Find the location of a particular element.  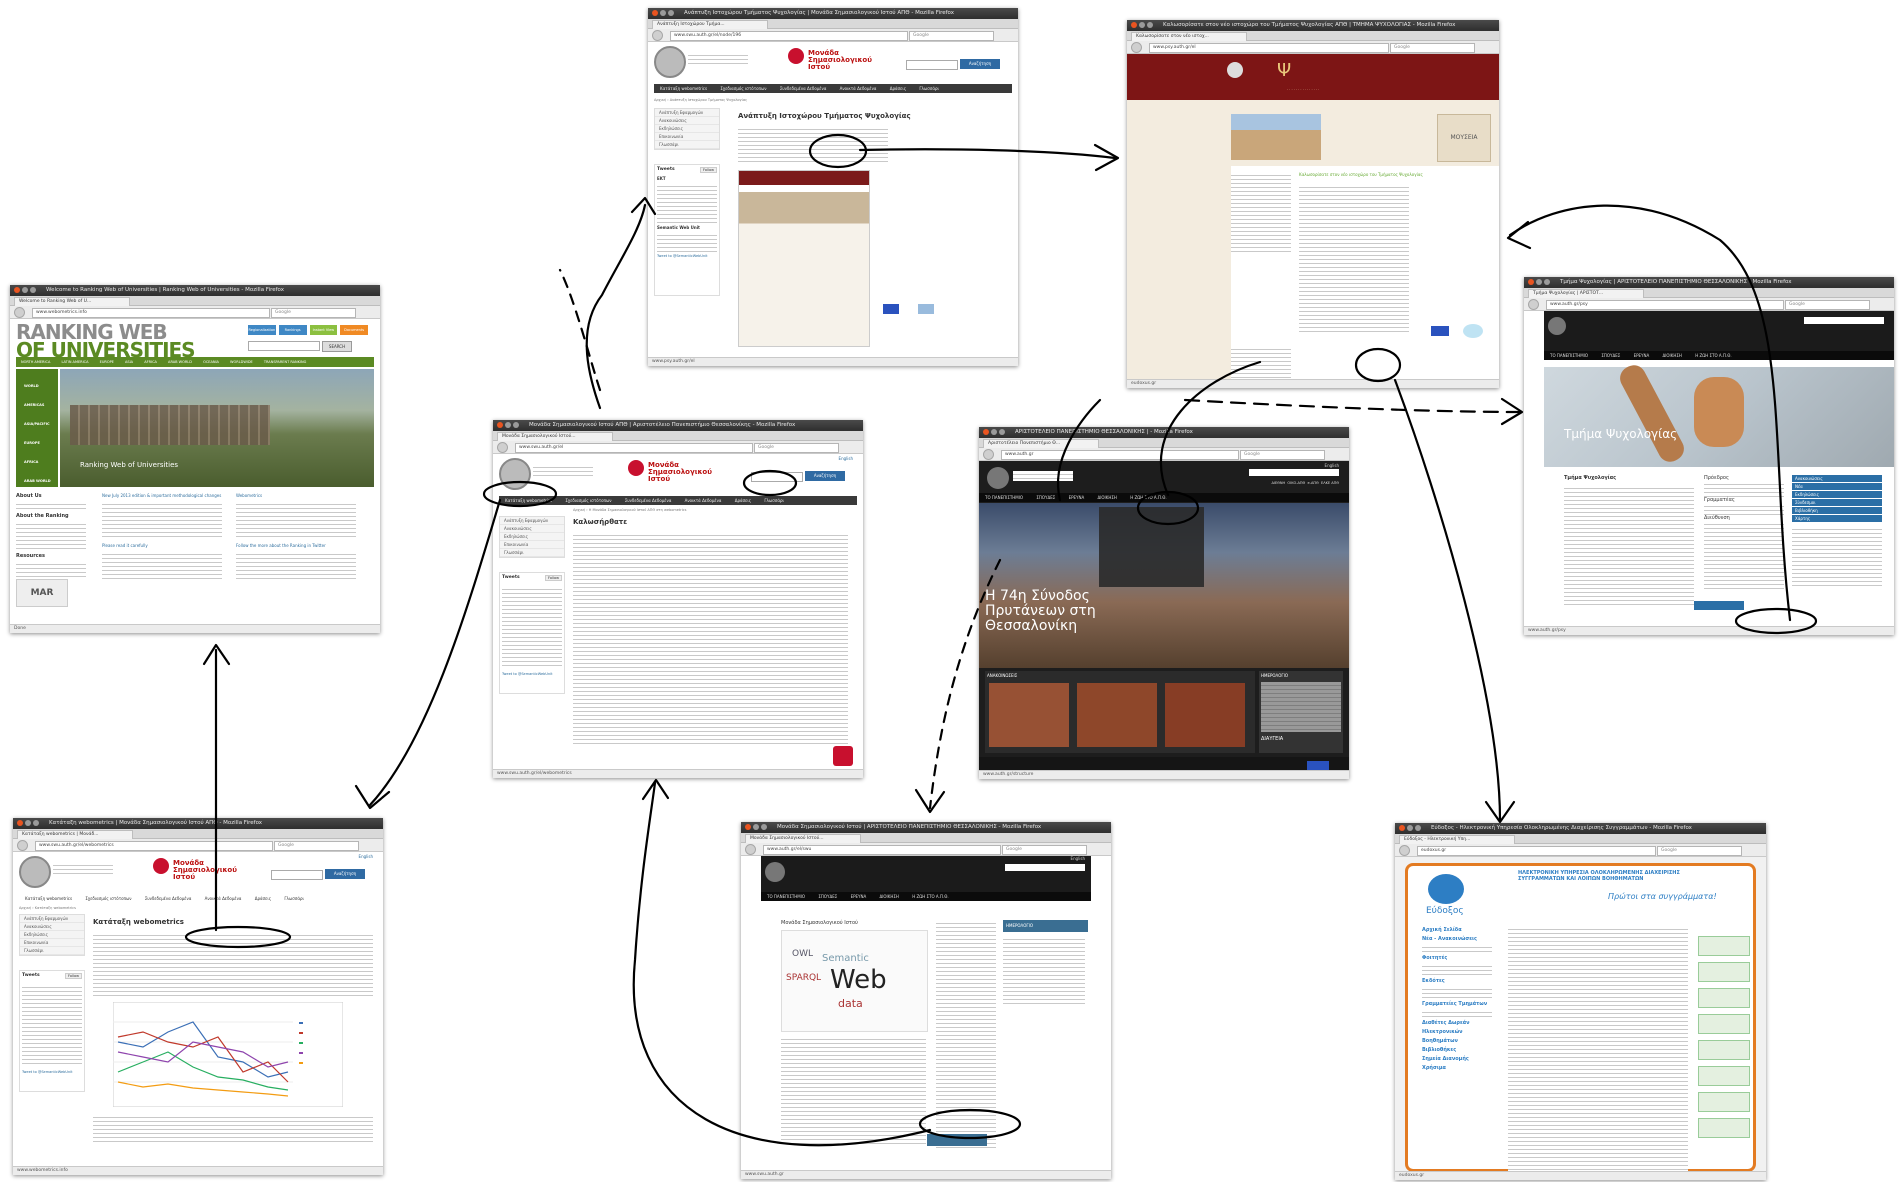

sidebar-item-library: Βιβλιοθήκη is located at coordinates (1837, 510).